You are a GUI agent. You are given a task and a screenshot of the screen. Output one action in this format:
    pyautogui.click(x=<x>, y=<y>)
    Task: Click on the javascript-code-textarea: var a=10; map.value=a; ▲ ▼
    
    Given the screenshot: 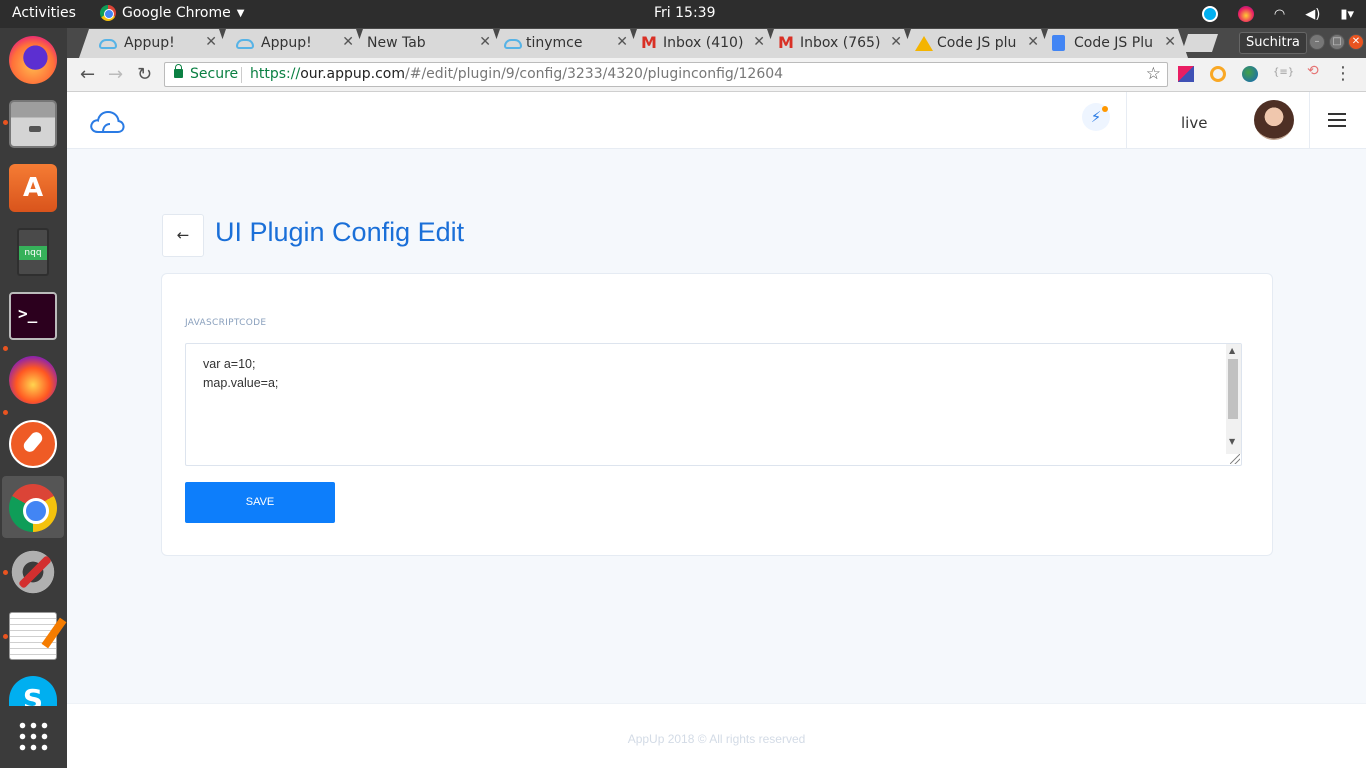 What is the action you would take?
    pyautogui.click(x=713, y=404)
    